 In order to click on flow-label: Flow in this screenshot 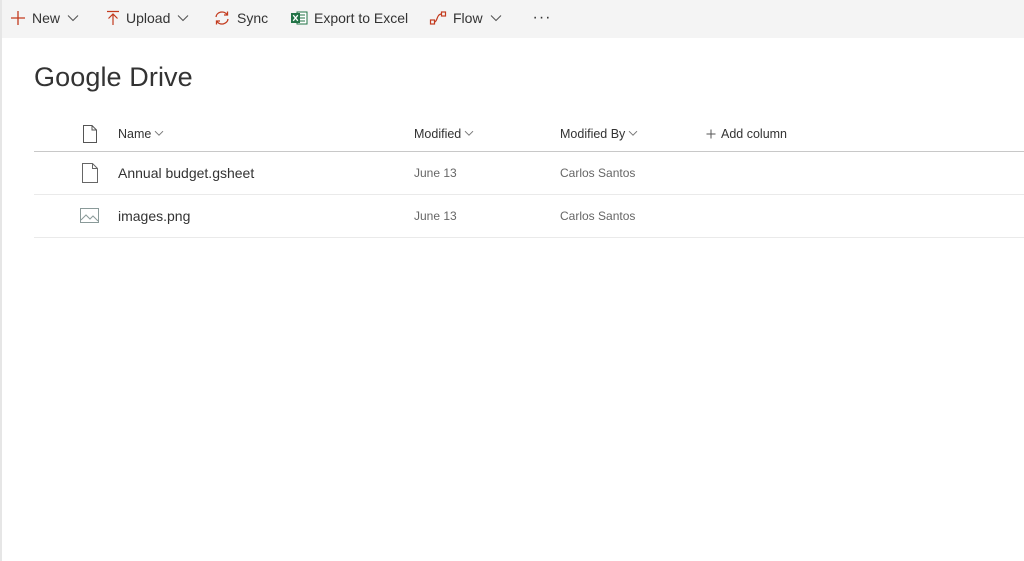, I will do `click(468, 18)`.